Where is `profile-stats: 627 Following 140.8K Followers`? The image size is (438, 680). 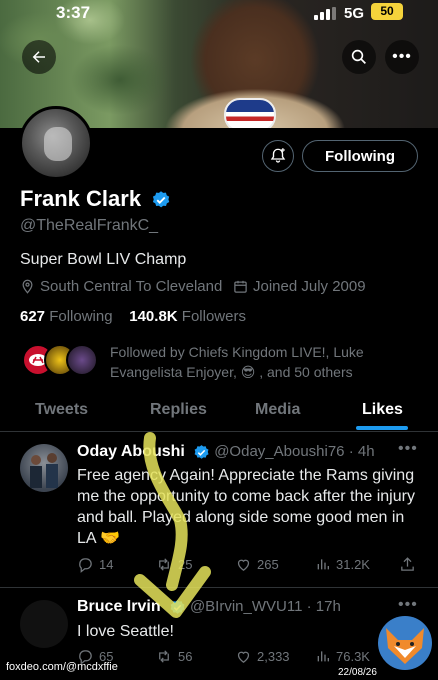 profile-stats: 627 Following 140.8K Followers is located at coordinates (133, 316).